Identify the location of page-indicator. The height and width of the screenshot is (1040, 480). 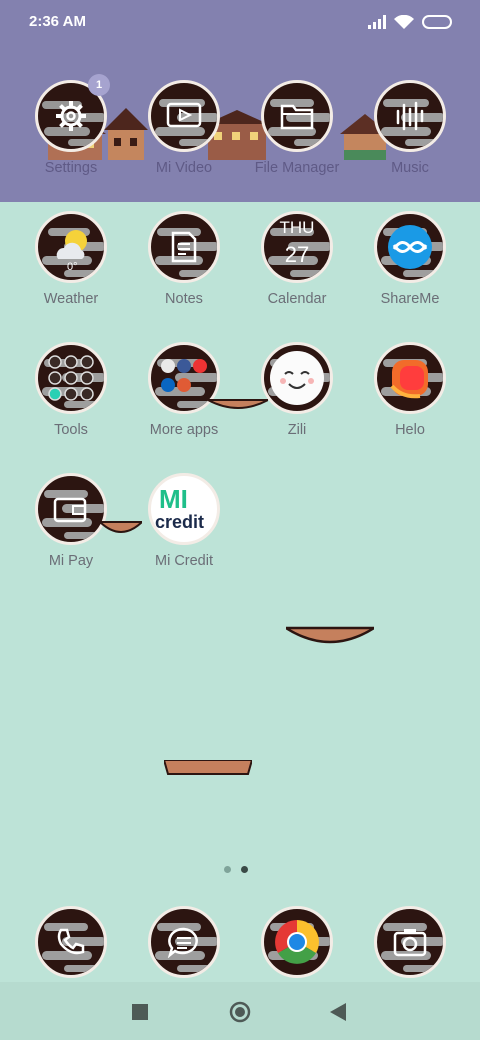
(236, 869).